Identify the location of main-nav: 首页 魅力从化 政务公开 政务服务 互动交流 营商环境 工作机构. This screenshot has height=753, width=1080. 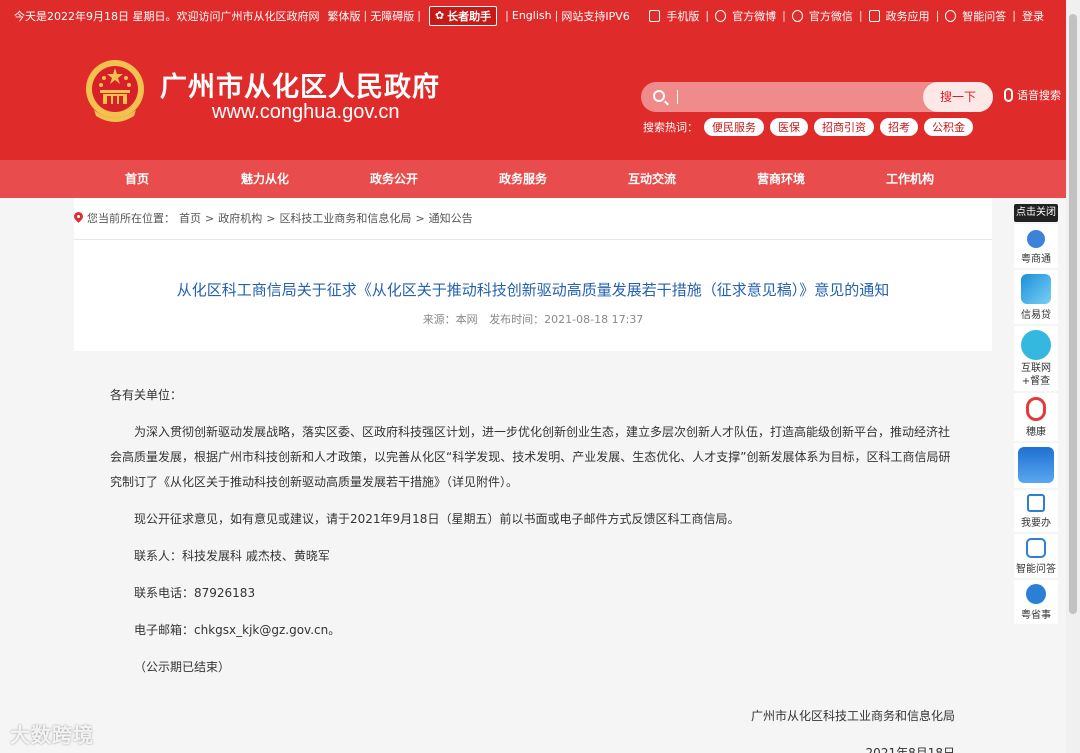
(533, 179).